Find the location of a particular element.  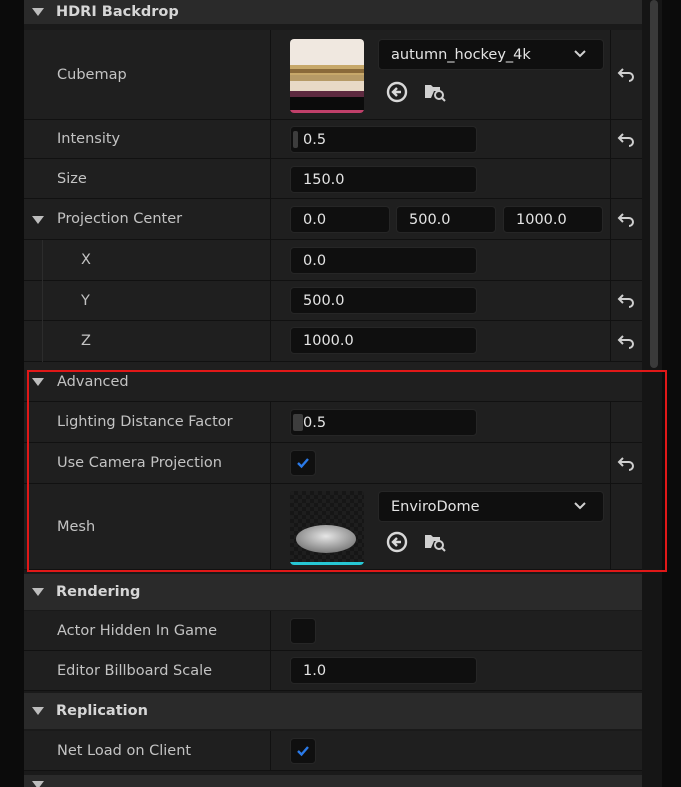

row-editor-billboard-scale: Editor Billboard Scale 1.0 is located at coordinates (333, 671).